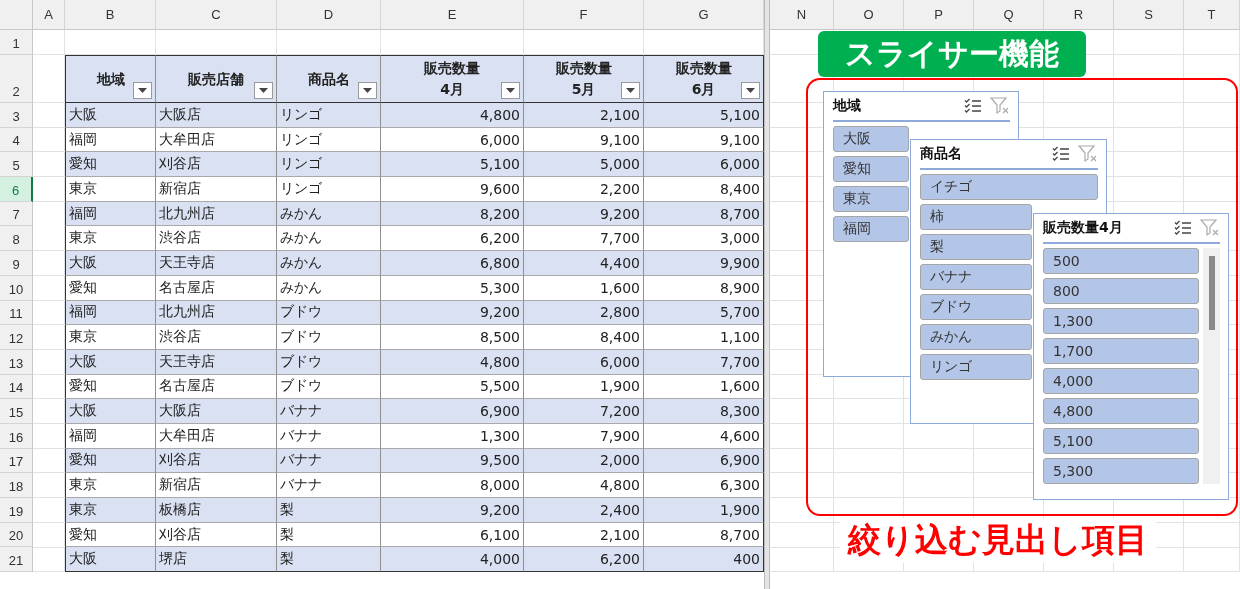 This screenshot has height=589, width=1240. Describe the element at coordinates (16, 115) in the screenshot. I see `row-number: 3` at that location.